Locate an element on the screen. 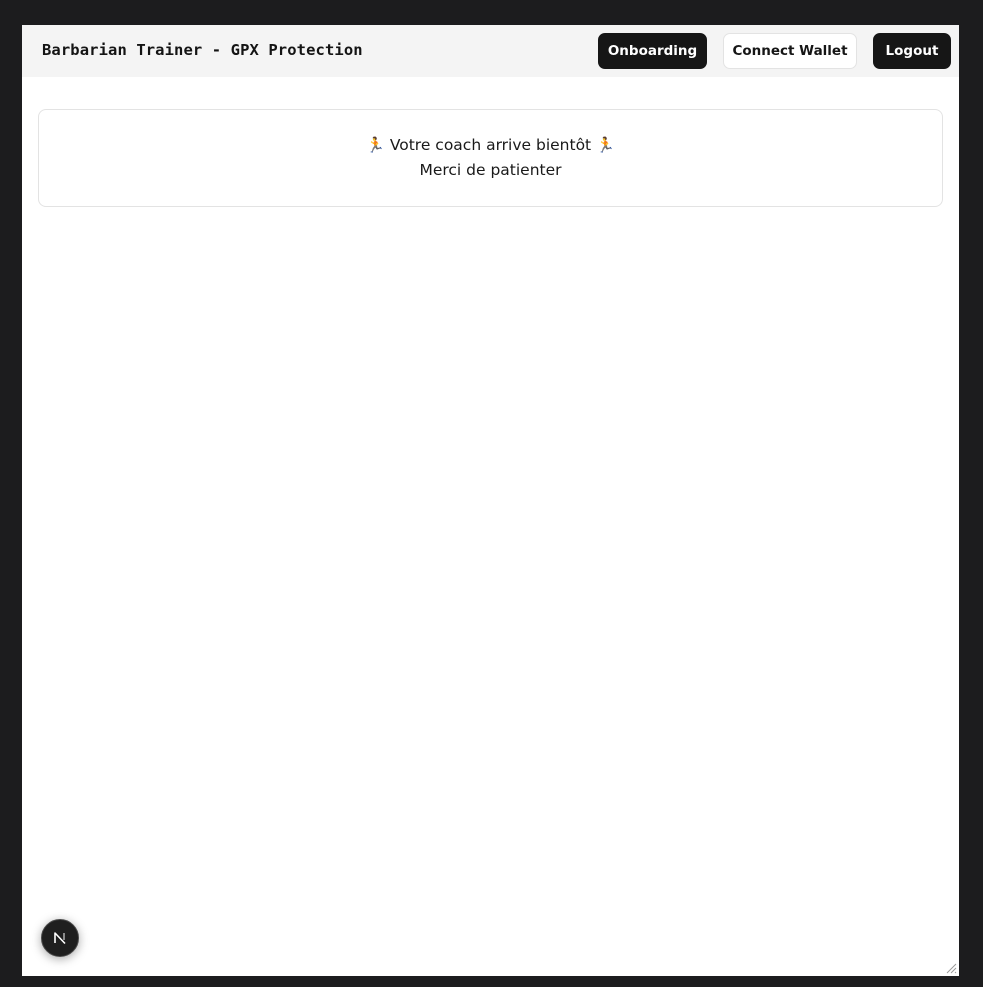 The image size is (983, 987). nextjs-dev-indicator-button is located at coordinates (60, 938).